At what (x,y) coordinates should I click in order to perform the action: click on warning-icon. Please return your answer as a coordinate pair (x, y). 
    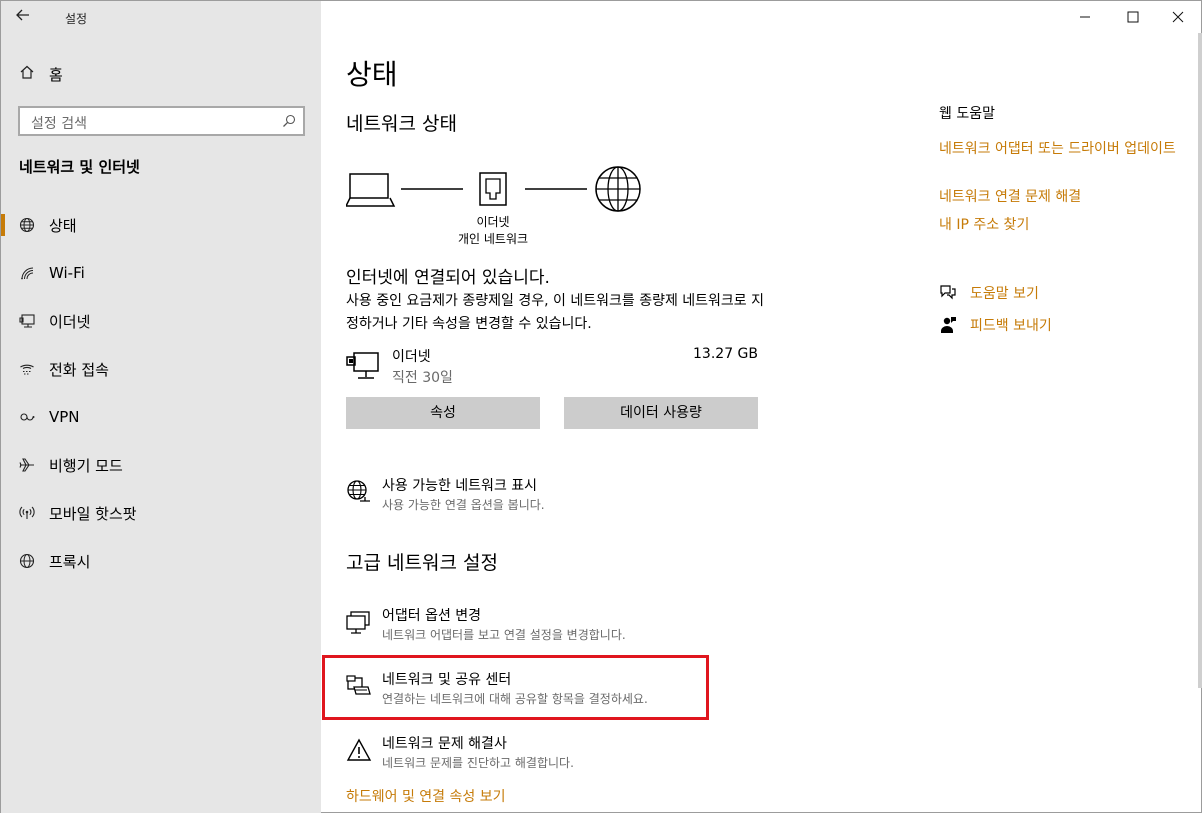
    Looking at the image, I should click on (359, 749).